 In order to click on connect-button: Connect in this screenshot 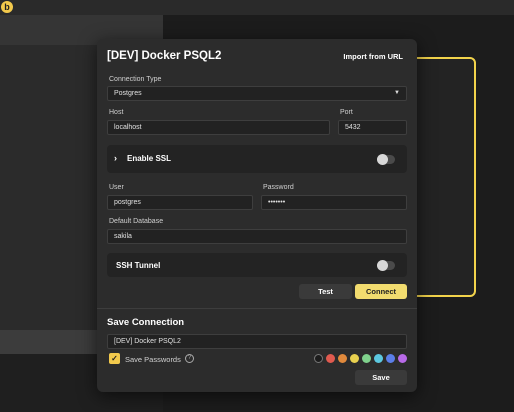, I will do `click(381, 291)`.